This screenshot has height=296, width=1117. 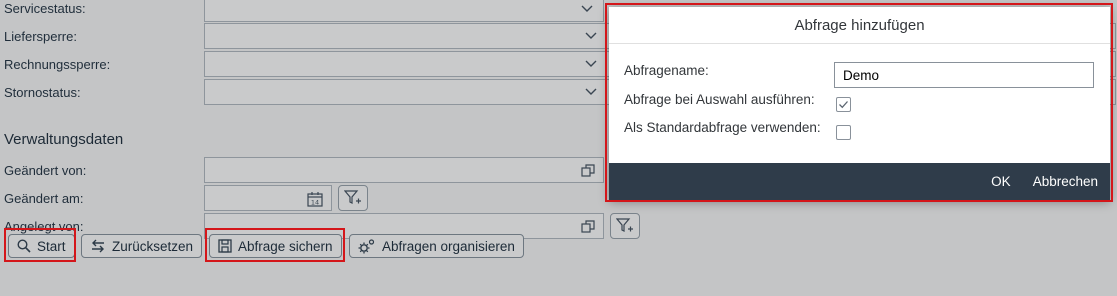 What do you see at coordinates (45, 8) in the screenshot?
I see `service-status-label: Servicestatus:` at bounding box center [45, 8].